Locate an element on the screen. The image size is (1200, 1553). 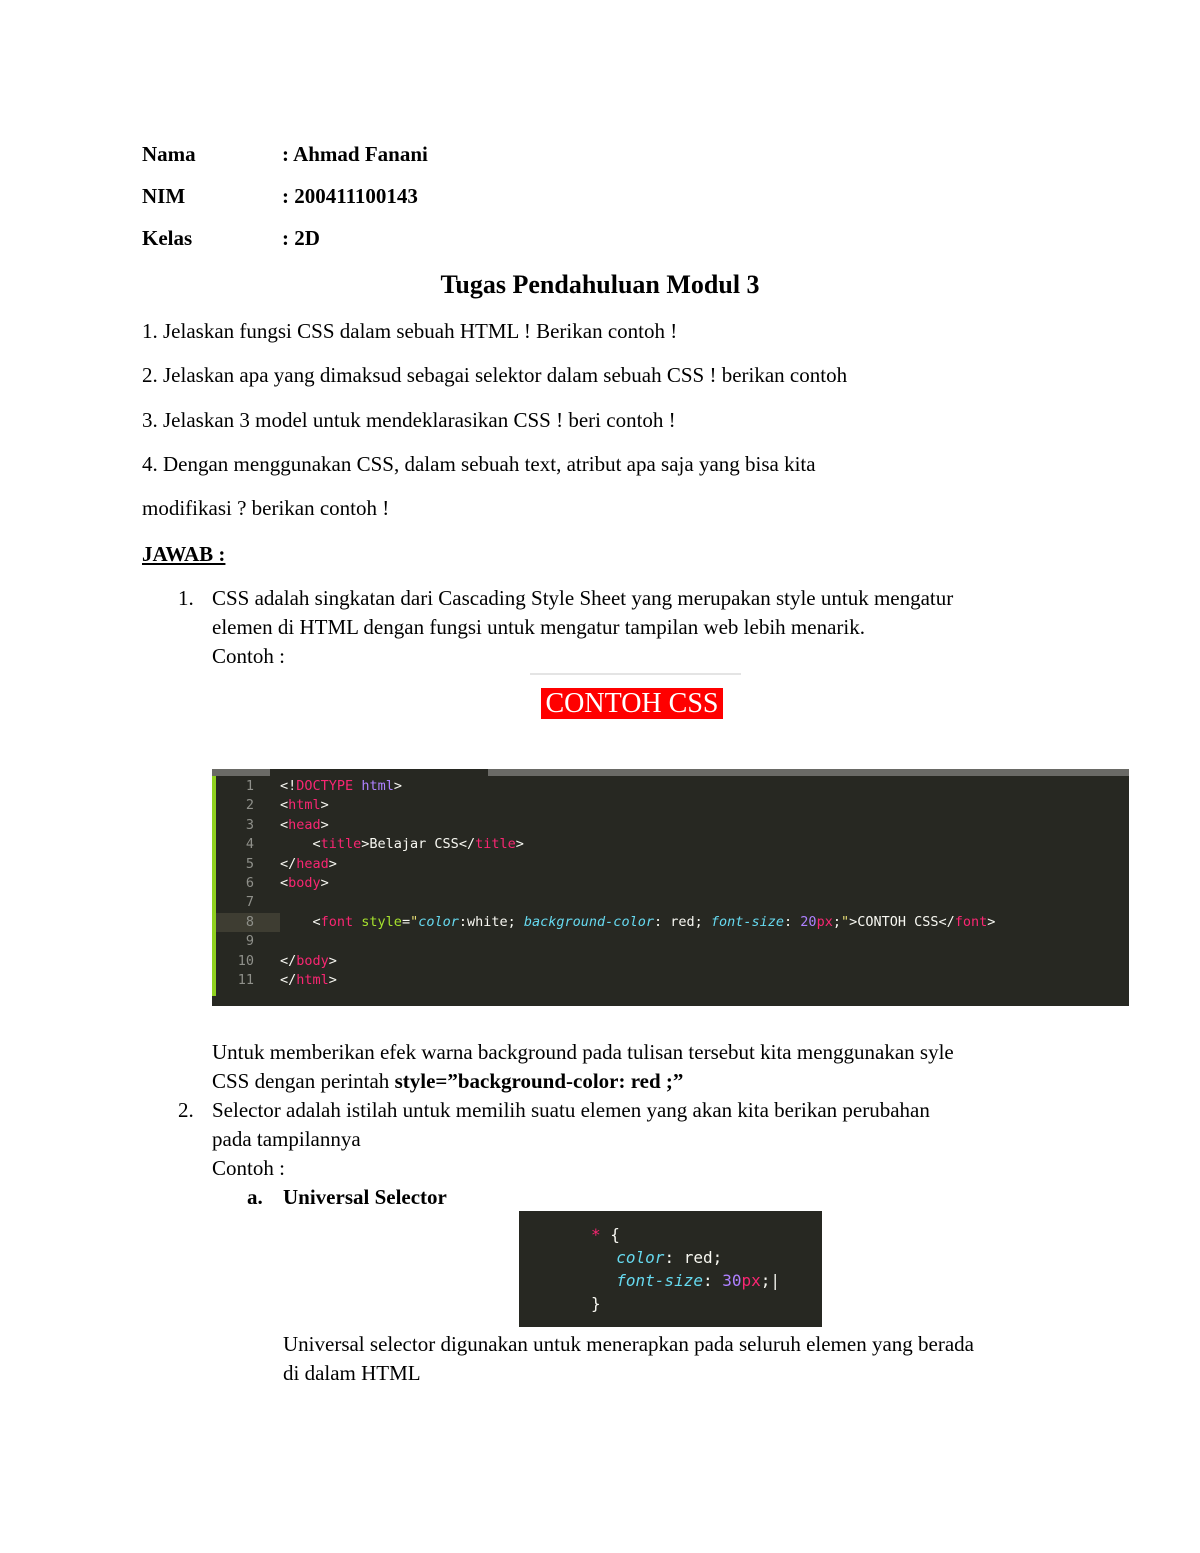
code-token: html is located at coordinates (377, 786).